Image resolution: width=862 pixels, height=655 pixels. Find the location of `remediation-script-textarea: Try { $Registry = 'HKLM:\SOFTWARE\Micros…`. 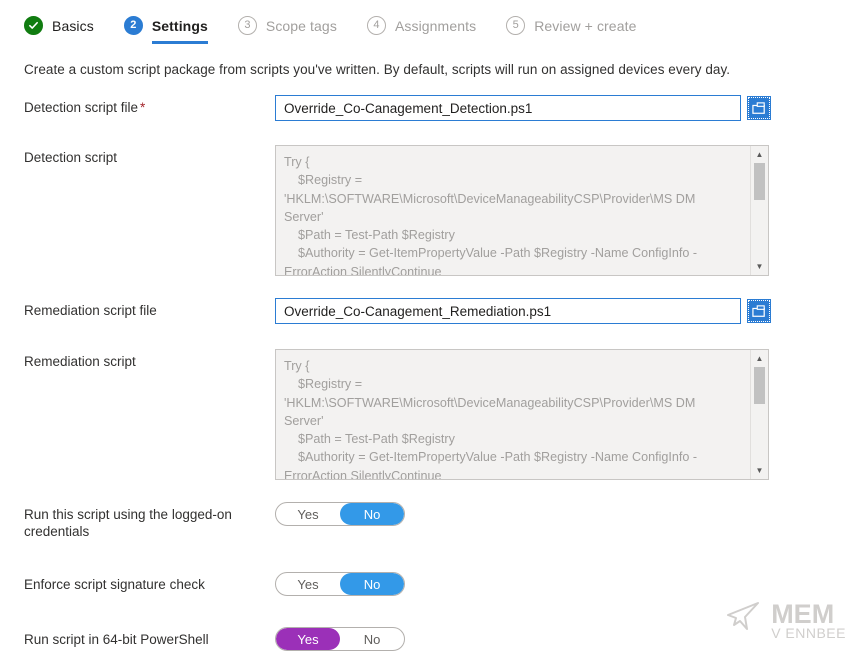

remediation-script-textarea: Try { $Registry = 'HKLM:\SOFTWARE\Micros… is located at coordinates (522, 414).